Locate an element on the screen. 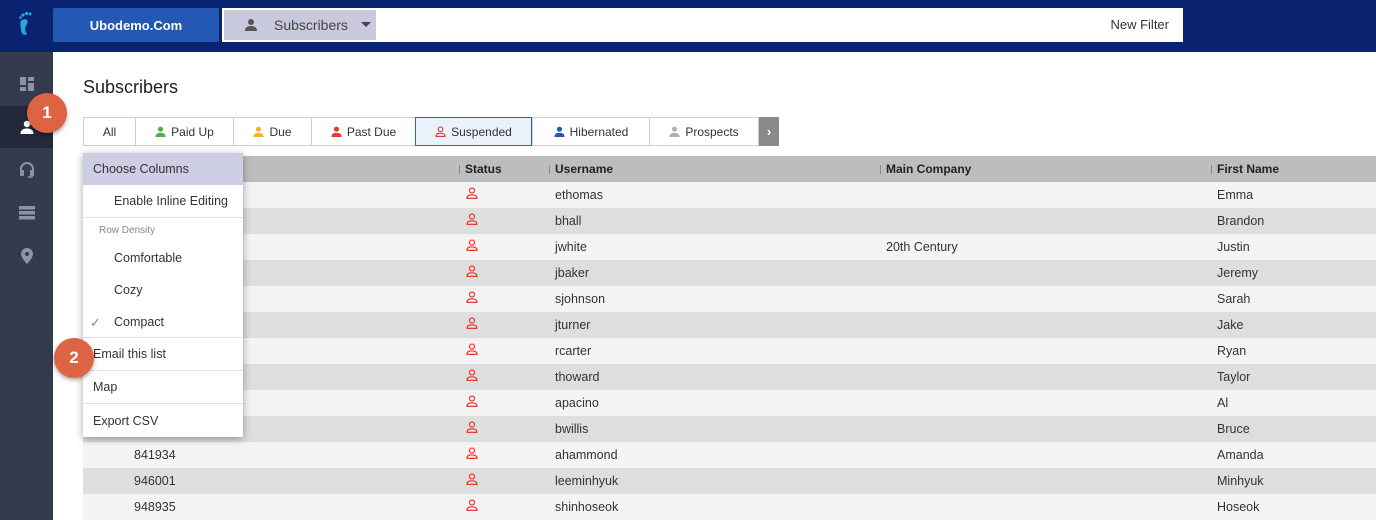  enable-inline-editing-menu-item: Enable Inline Editing is located at coordinates (163, 201).